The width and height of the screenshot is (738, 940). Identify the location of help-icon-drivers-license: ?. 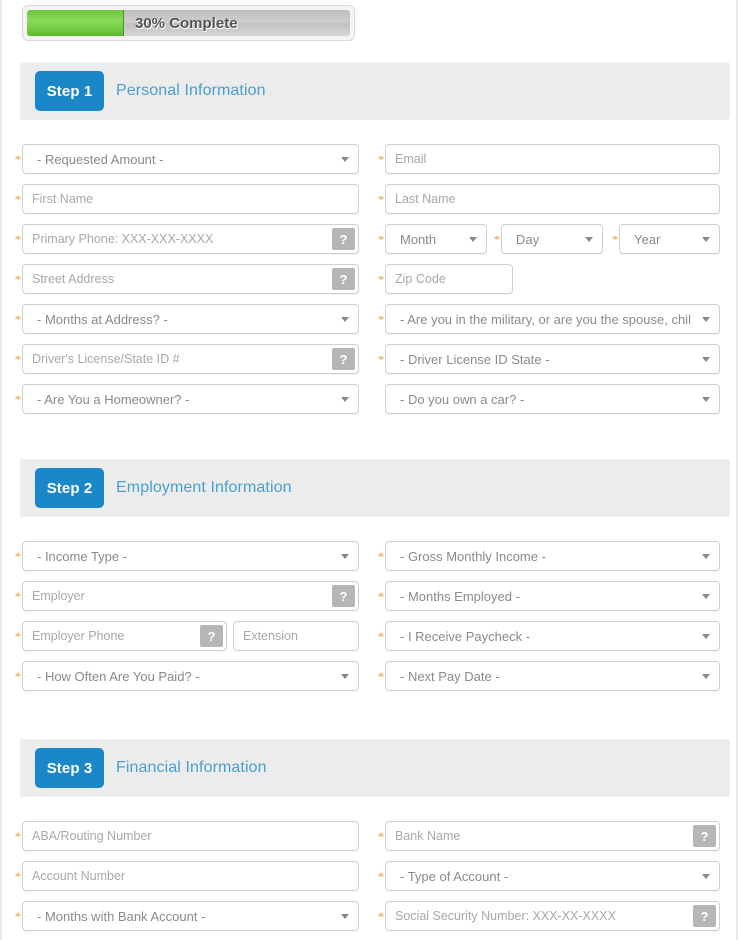
(343, 359).